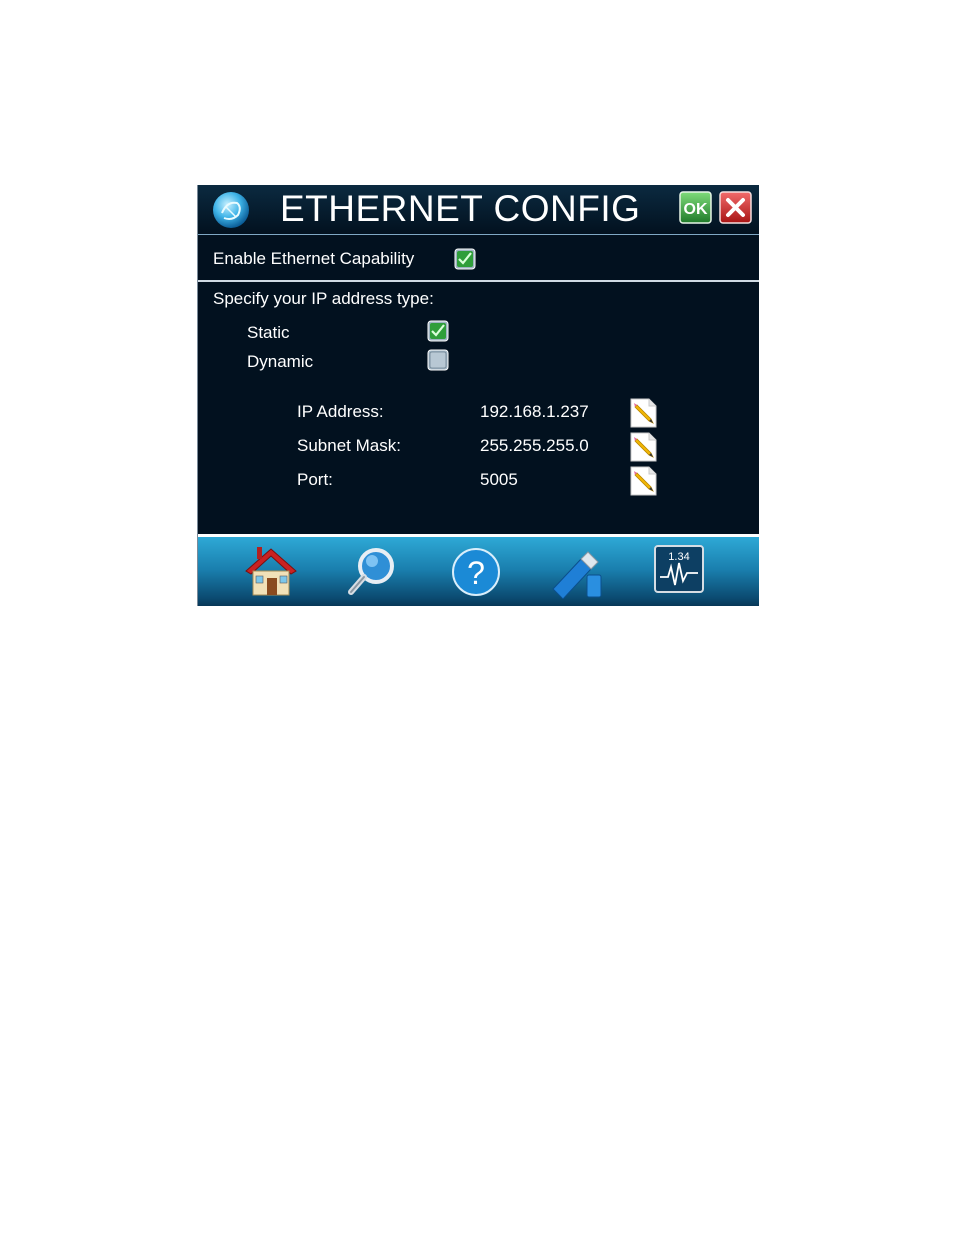 The image size is (954, 1235). I want to click on search-icon, so click(373, 572).